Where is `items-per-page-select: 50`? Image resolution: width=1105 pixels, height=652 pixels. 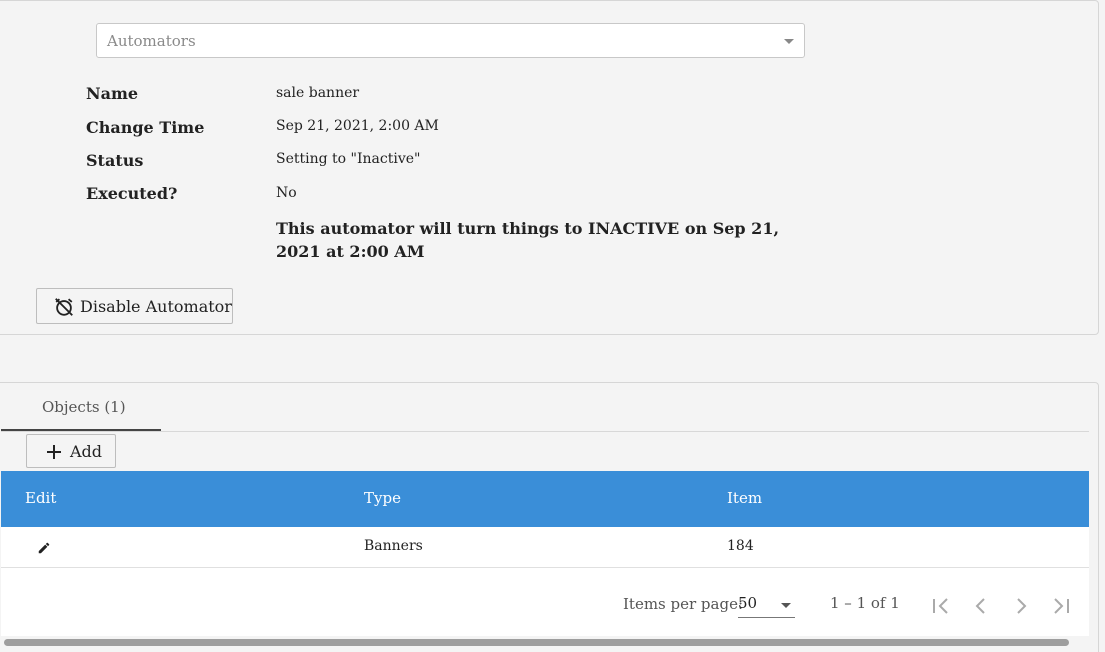 items-per-page-select: 50 is located at coordinates (766, 604).